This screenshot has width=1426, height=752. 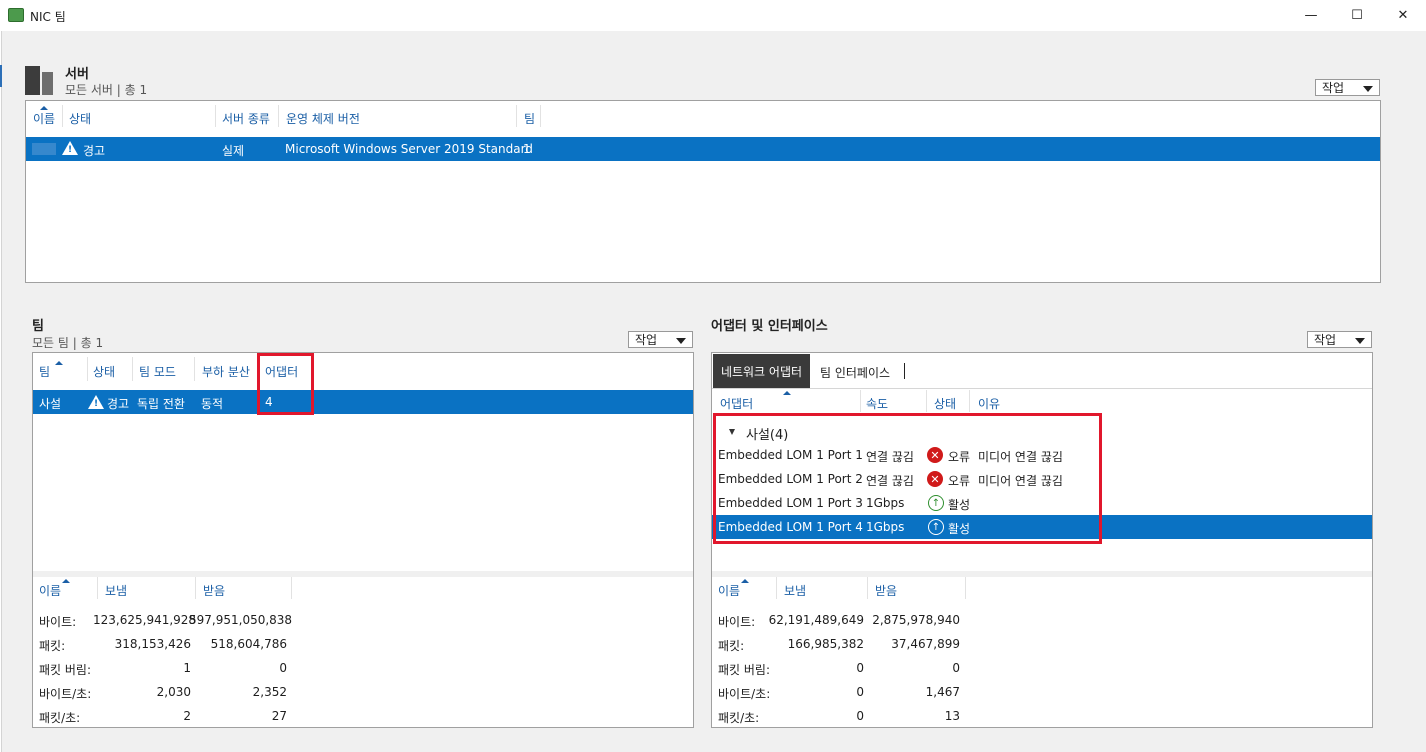 What do you see at coordinates (118, 404) in the screenshot?
I see `team-status: 경고` at bounding box center [118, 404].